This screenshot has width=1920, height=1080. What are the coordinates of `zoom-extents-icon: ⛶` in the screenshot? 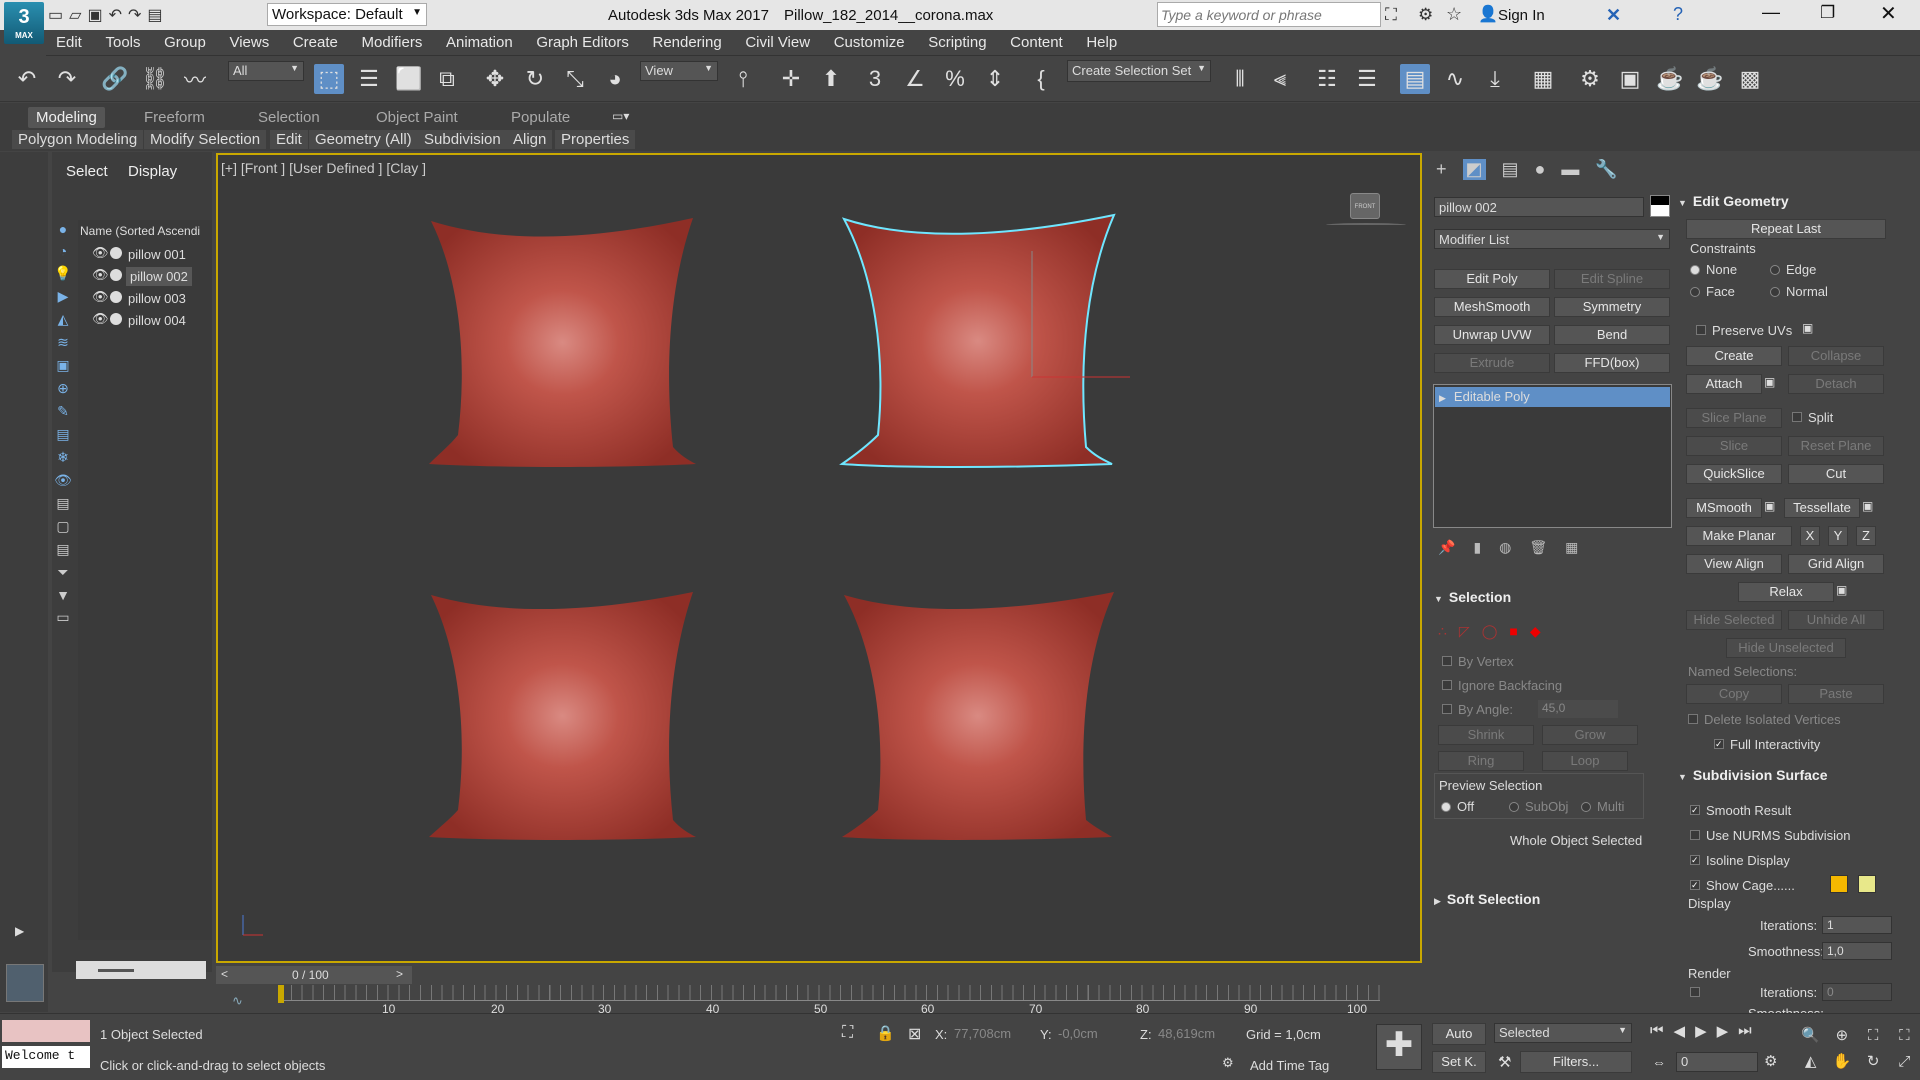 It's located at (1873, 1035).